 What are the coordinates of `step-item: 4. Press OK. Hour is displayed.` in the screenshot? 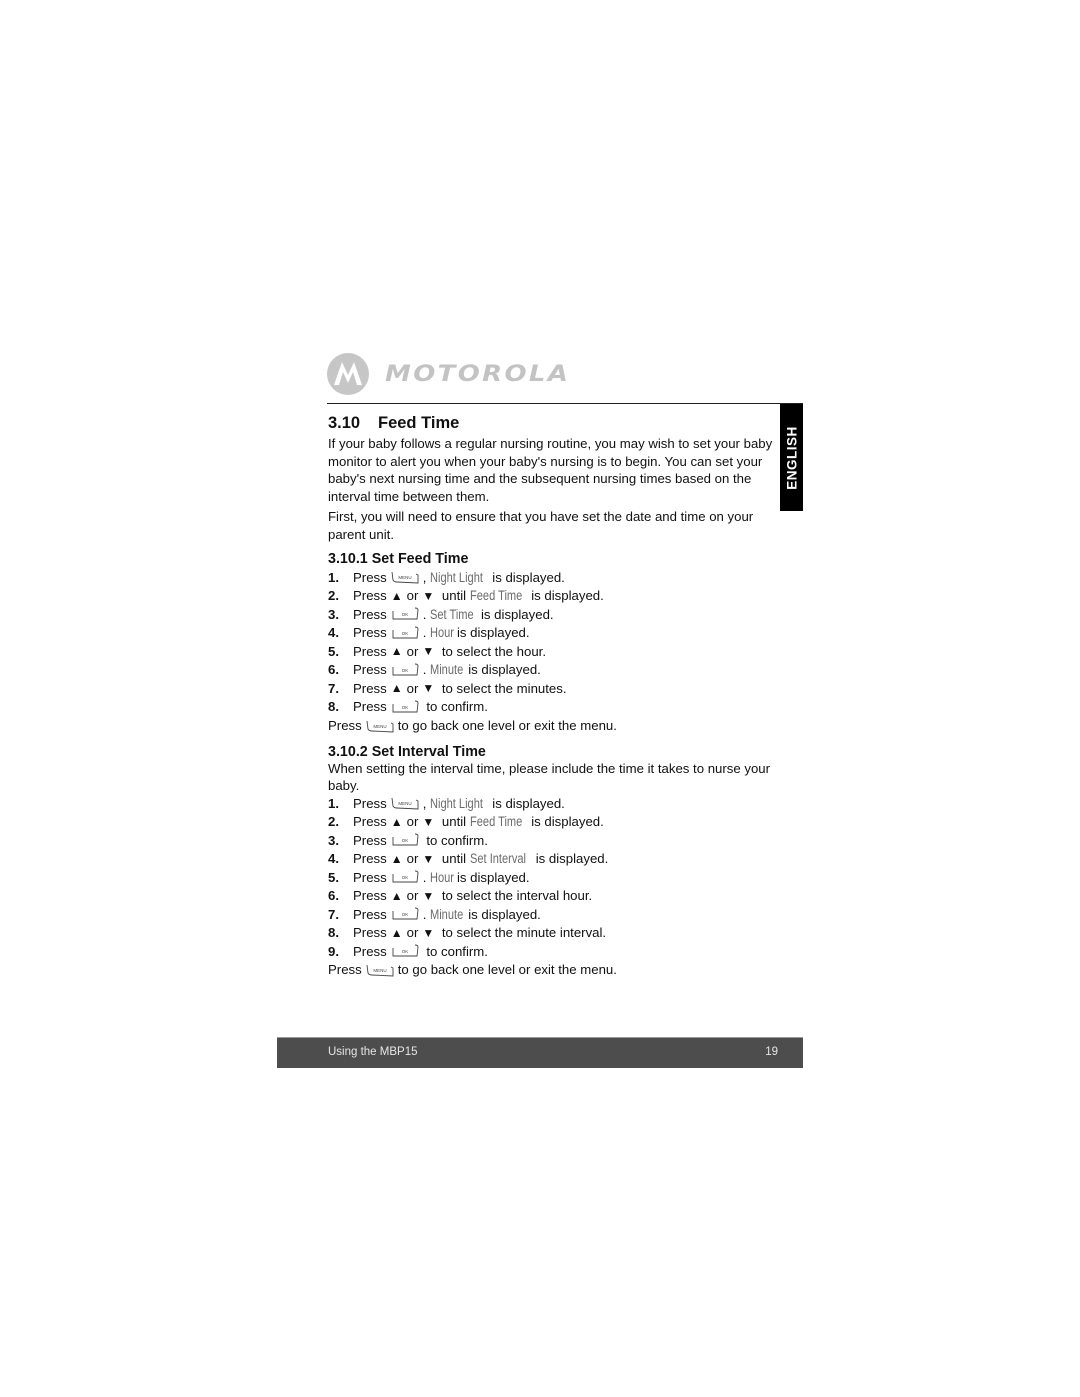 It's located at (555, 633).